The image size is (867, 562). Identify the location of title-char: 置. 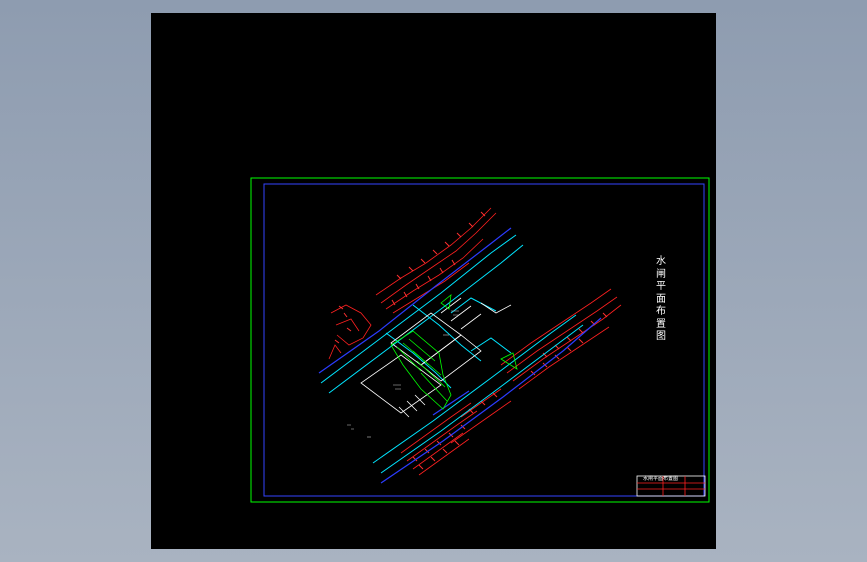
(661, 324).